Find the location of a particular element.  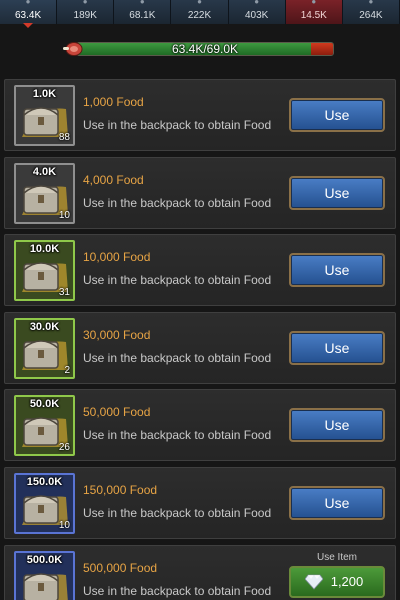

item-name: 500,000 Food is located at coordinates (120, 567).